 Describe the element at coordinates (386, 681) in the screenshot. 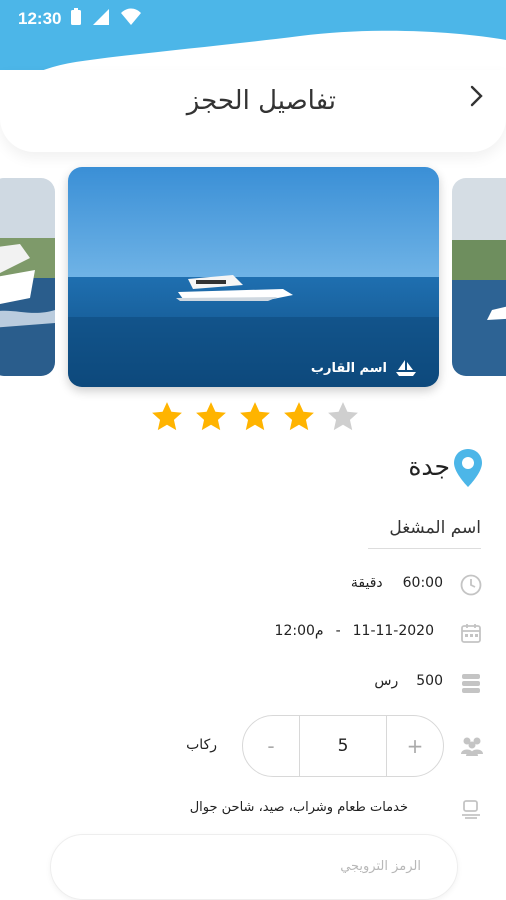

I see `price-unit: رس` at that location.